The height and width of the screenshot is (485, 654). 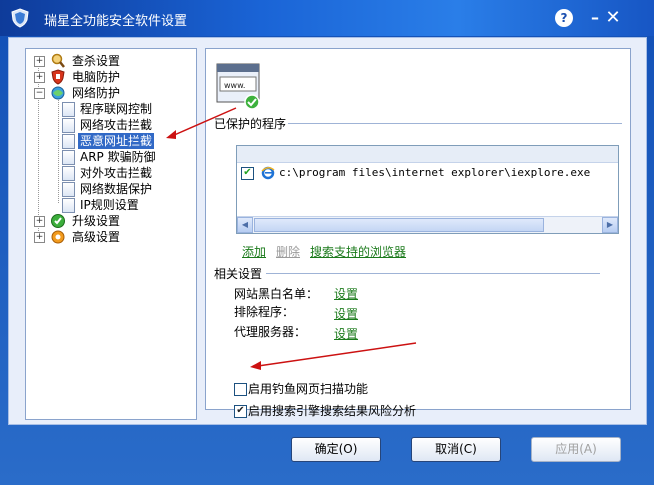 What do you see at coordinates (358, 251) in the screenshot?
I see `search-browsers-link: 搜索支持的浏览器` at bounding box center [358, 251].